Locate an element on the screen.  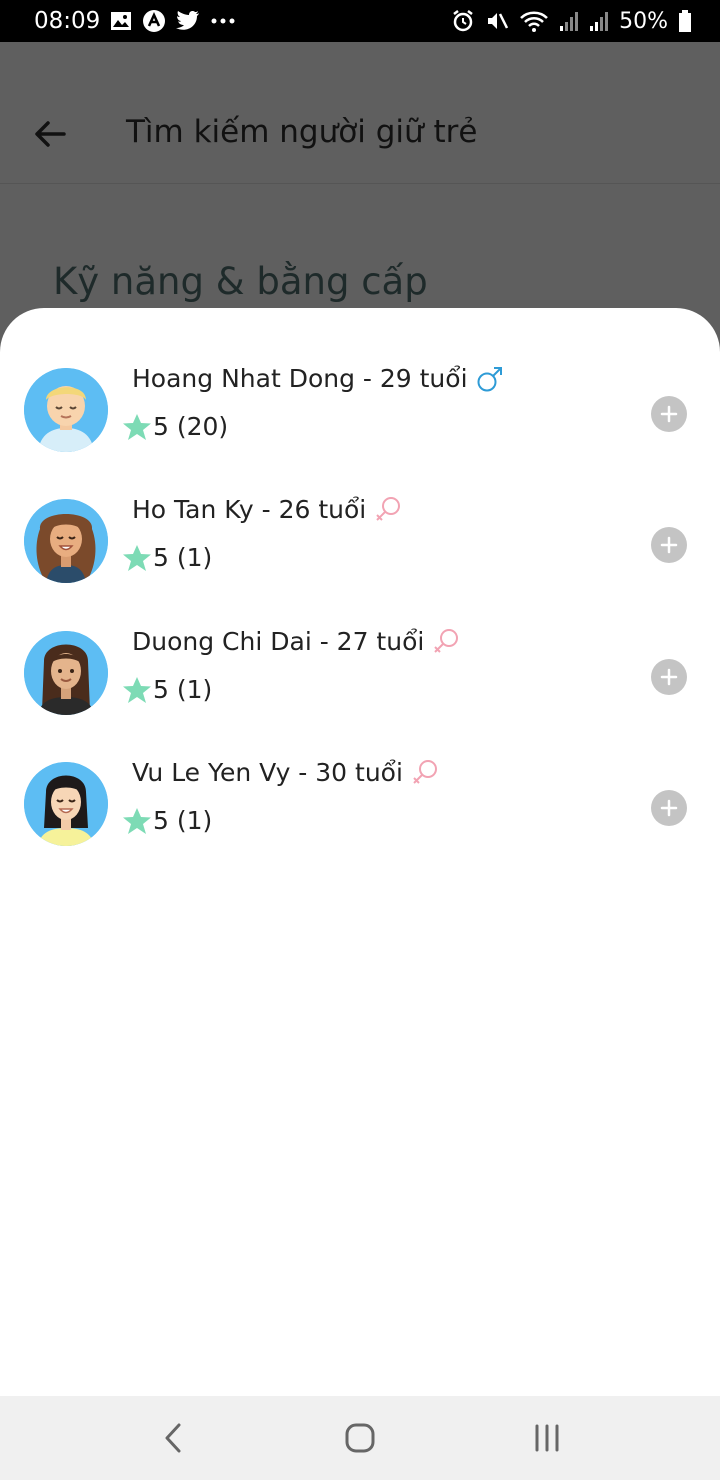
arrow-left-icon is located at coordinates (50, 134).